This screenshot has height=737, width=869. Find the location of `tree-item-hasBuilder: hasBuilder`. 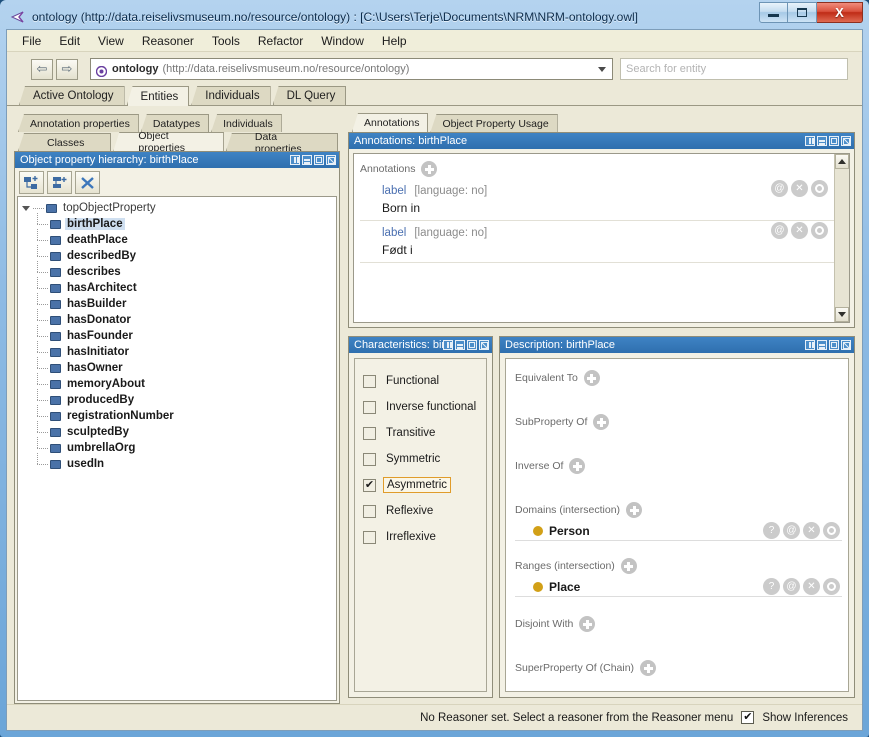

tree-item-hasBuilder: hasBuilder is located at coordinates (178, 302).